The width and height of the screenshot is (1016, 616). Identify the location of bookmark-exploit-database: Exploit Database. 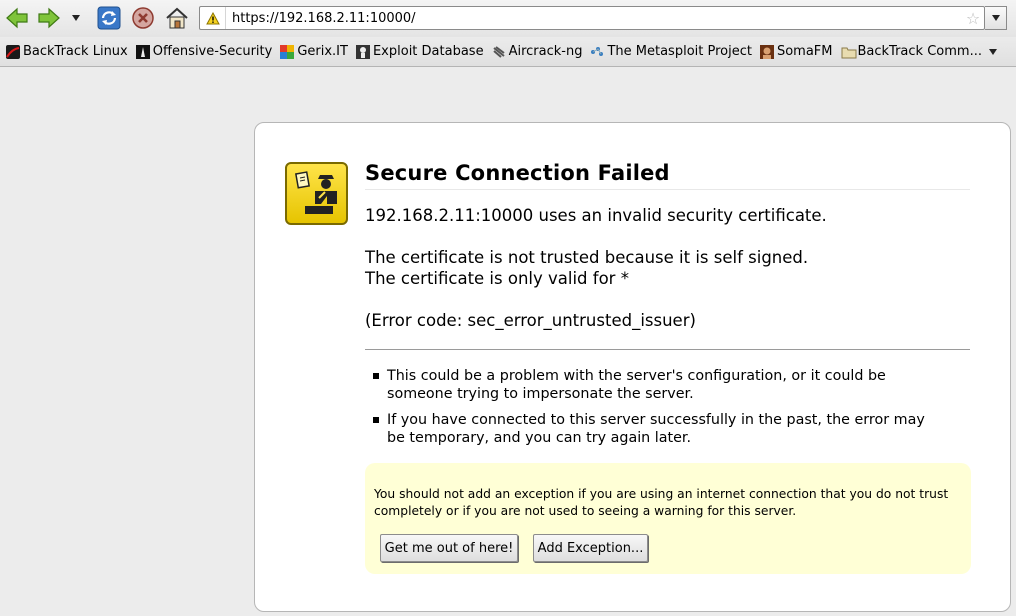
(421, 52).